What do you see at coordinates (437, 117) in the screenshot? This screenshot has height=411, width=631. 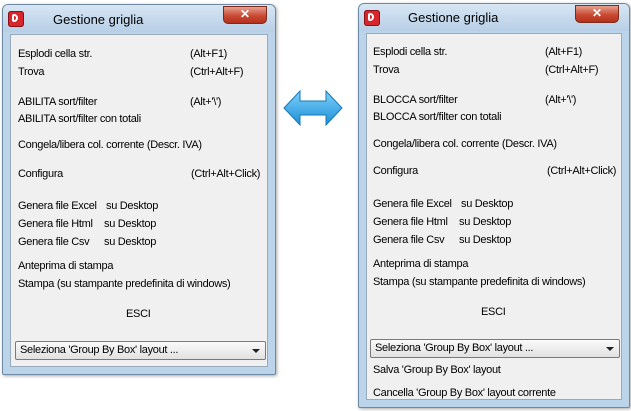 I see `menu-item-sort-totali: BLOCCA sort/filter con totali` at bounding box center [437, 117].